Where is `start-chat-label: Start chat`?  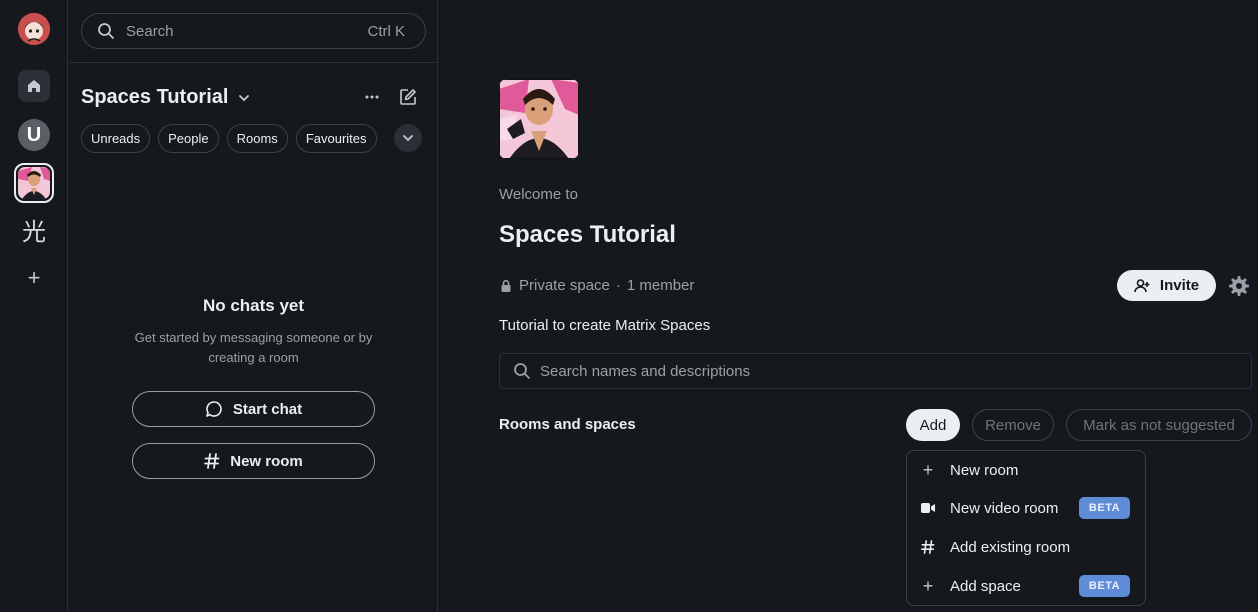
start-chat-label: Start chat is located at coordinates (267, 409).